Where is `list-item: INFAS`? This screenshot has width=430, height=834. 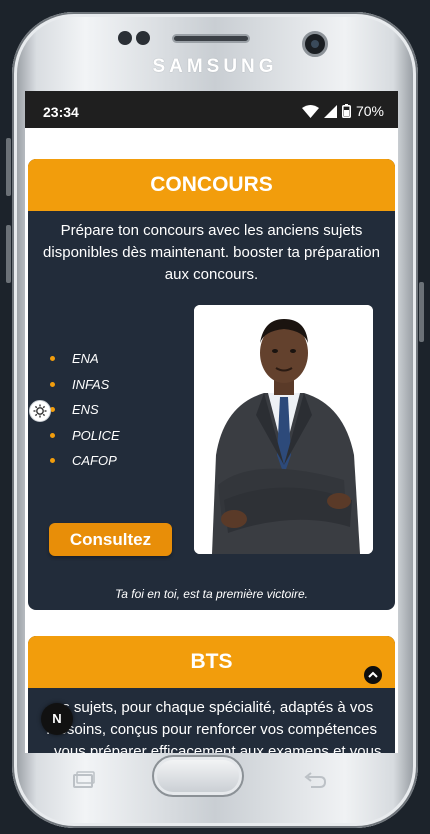 list-item: INFAS is located at coordinates (85, 385).